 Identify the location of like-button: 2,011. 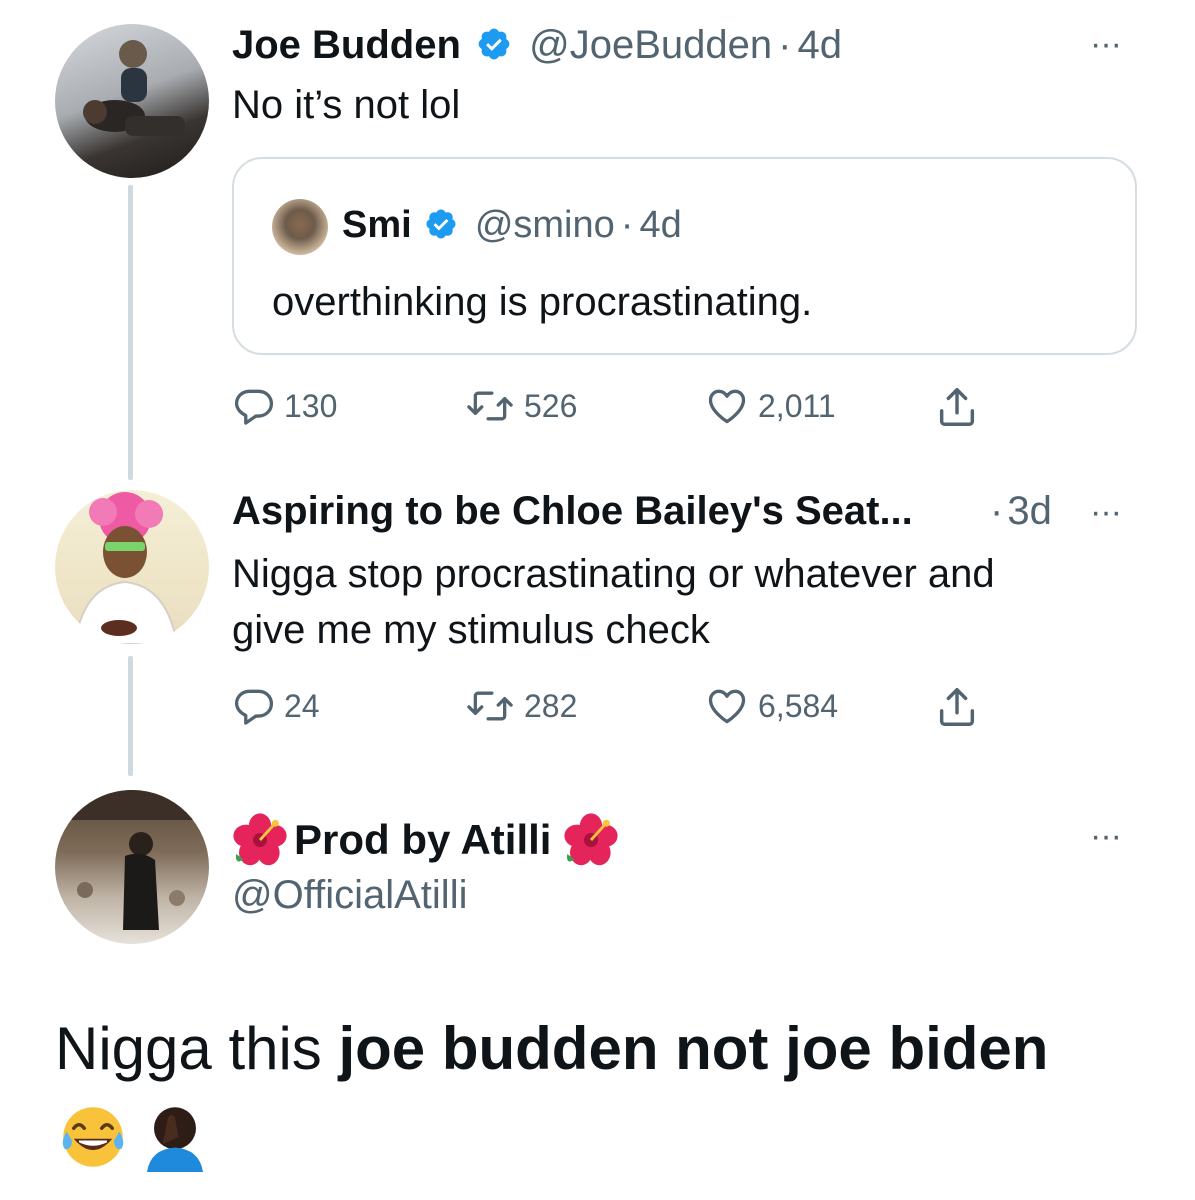
(770, 406).